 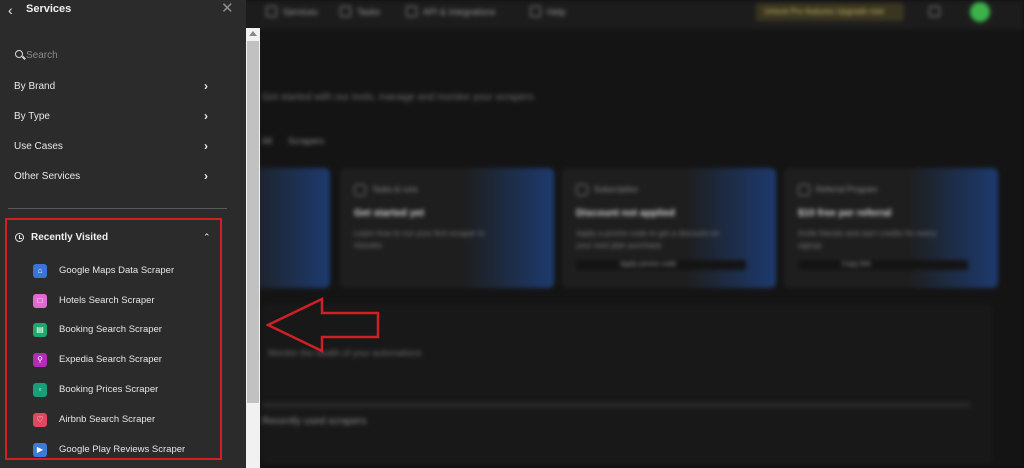 I want to click on nav-item-label: Use Cases, so click(x=38, y=146).